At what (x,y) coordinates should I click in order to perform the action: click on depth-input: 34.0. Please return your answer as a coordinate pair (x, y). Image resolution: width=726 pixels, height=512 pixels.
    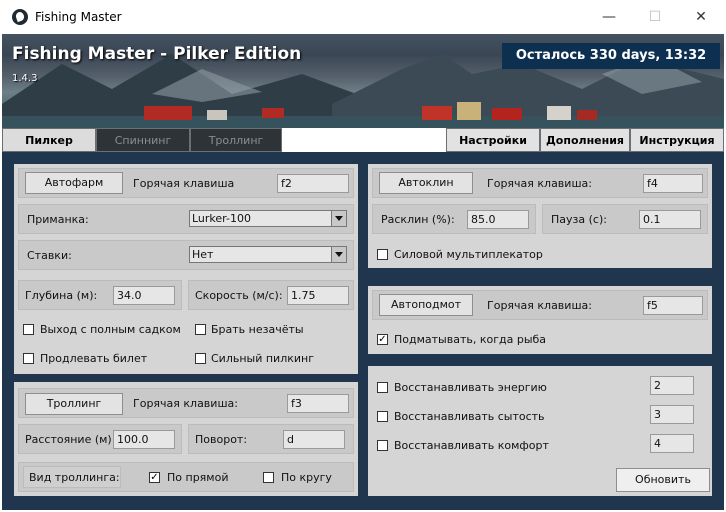
    Looking at the image, I should click on (144, 295).